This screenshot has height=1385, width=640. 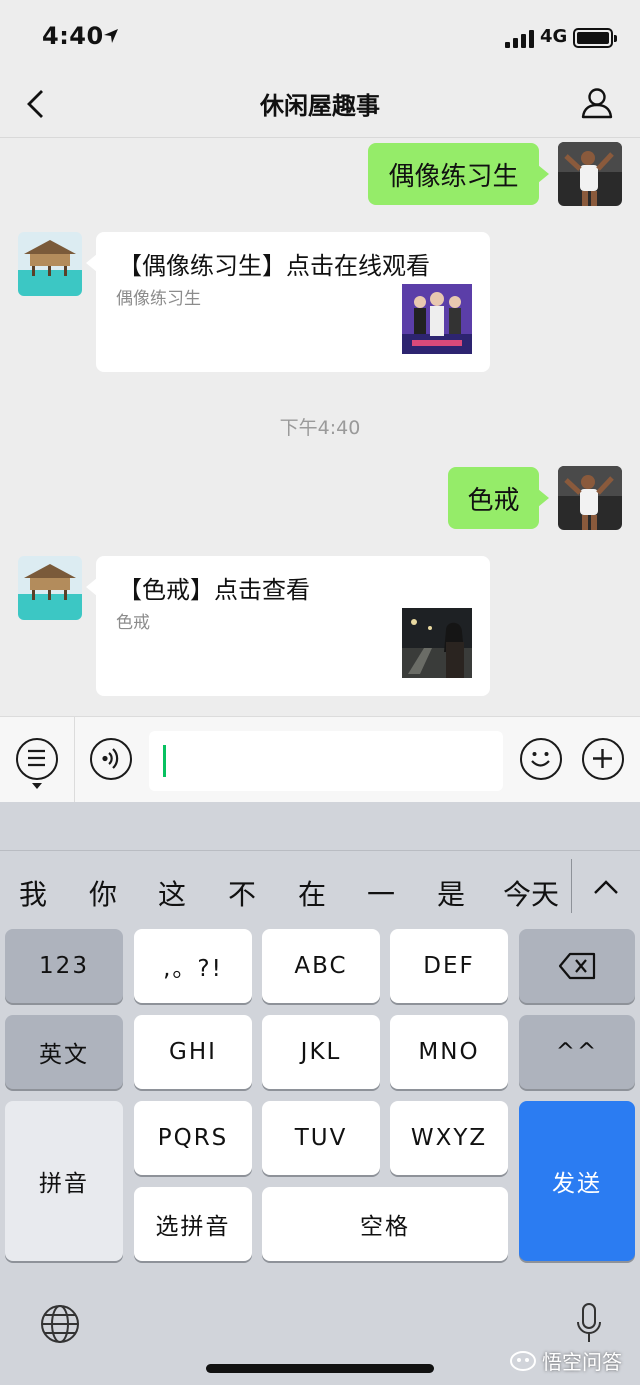 I want to click on wukong-logo-icon, so click(x=523, y=1360).